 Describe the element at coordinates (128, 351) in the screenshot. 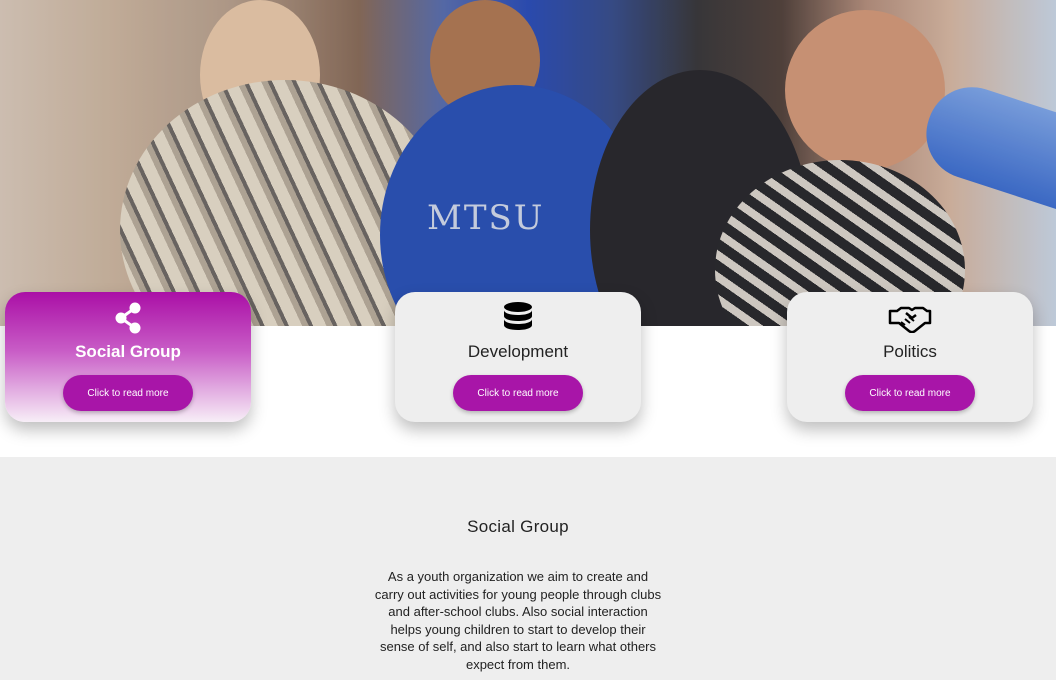

I see `card-title: Social Group` at that location.